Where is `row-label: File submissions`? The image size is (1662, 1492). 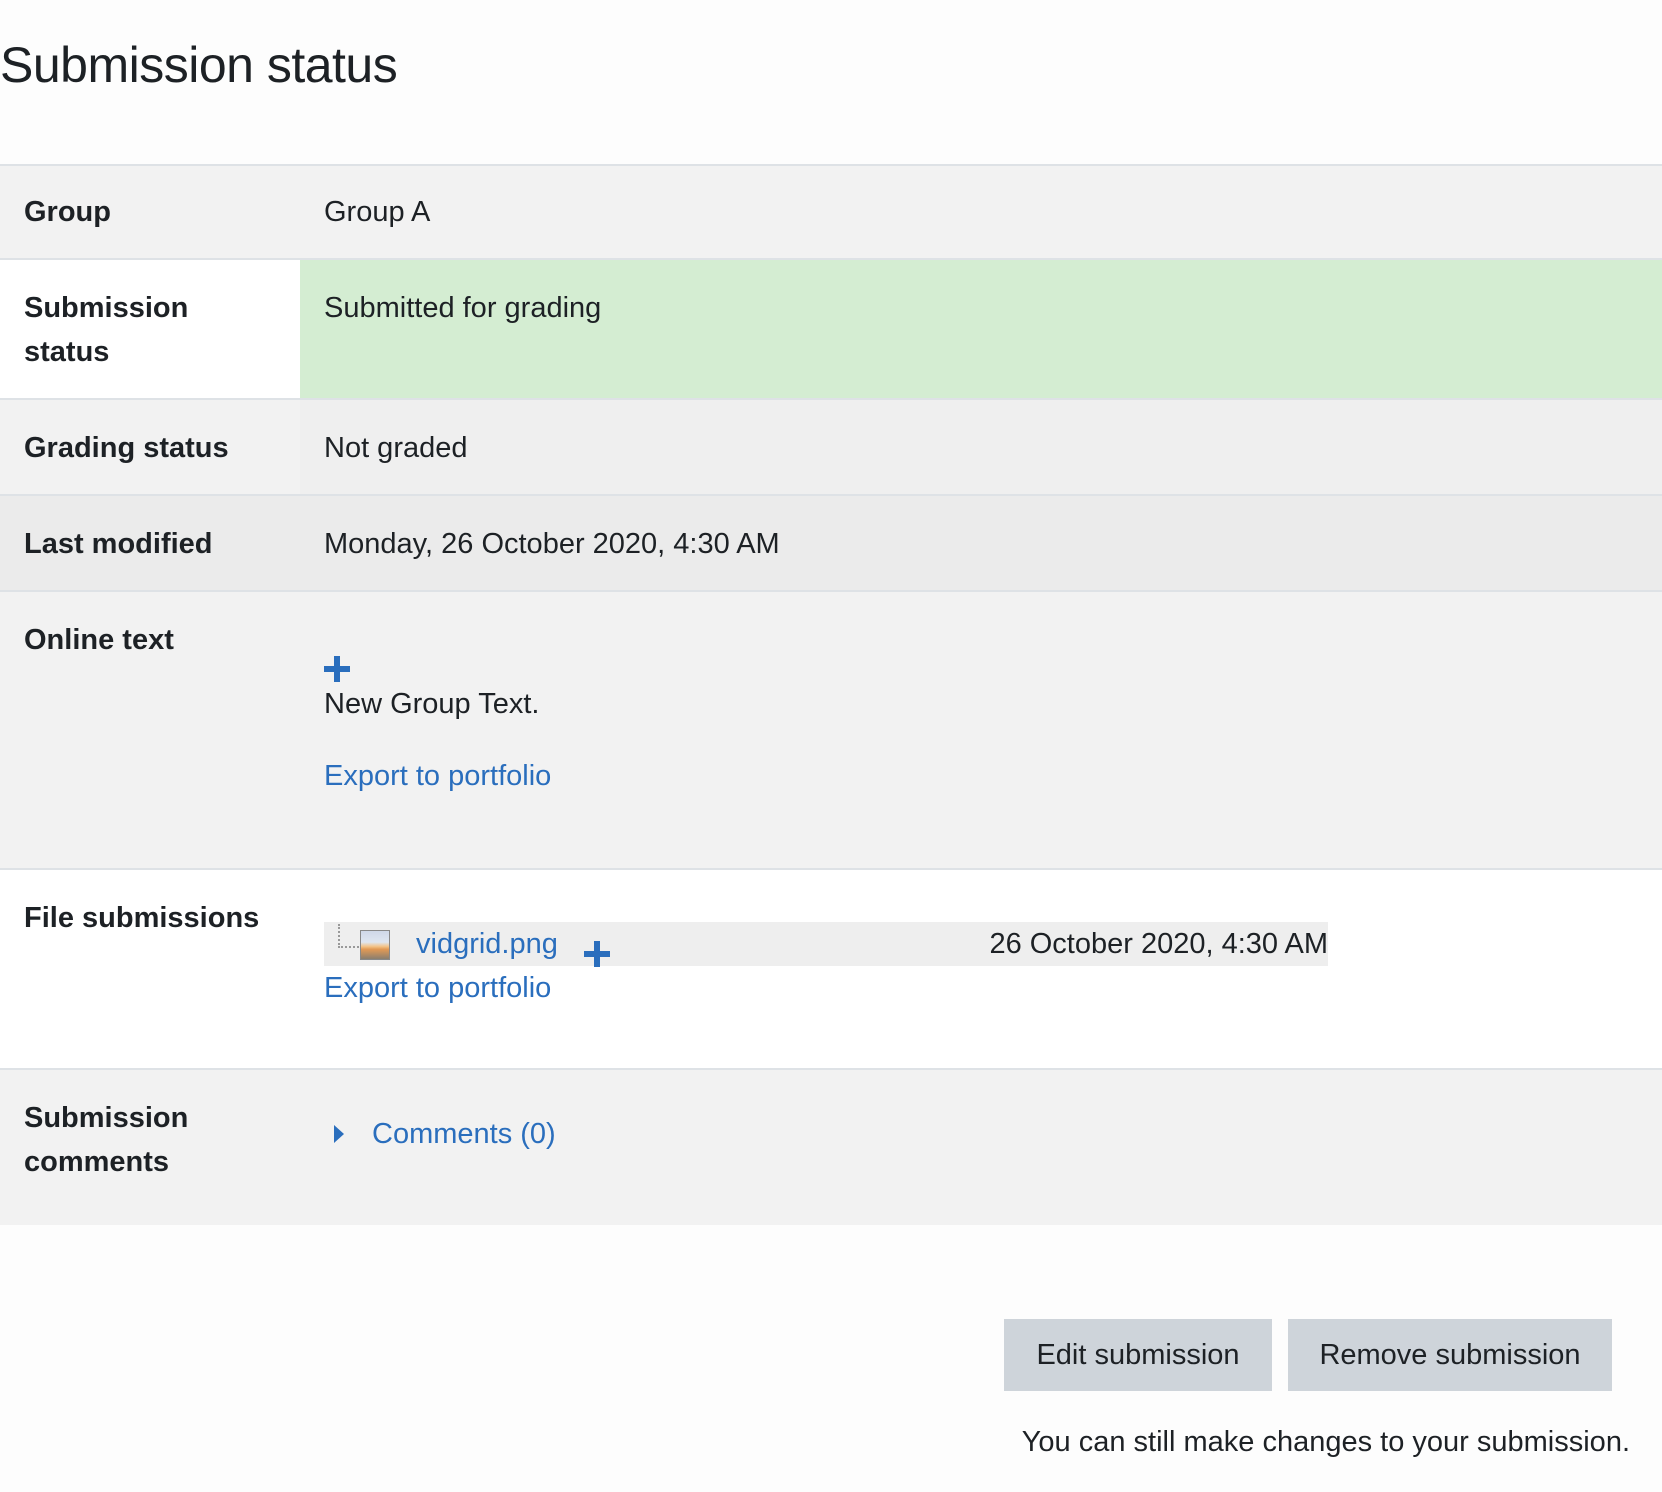 row-label: File submissions is located at coordinates (142, 918).